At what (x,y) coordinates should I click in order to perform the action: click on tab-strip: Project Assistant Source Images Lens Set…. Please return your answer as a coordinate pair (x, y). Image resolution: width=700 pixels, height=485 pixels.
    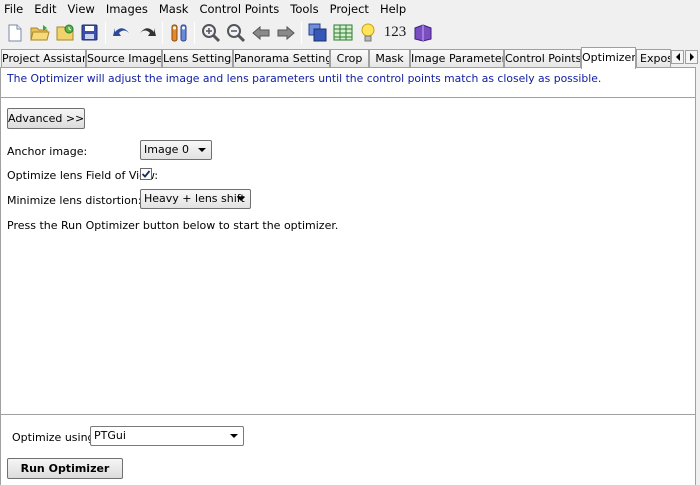
    Looking at the image, I should click on (350, 58).